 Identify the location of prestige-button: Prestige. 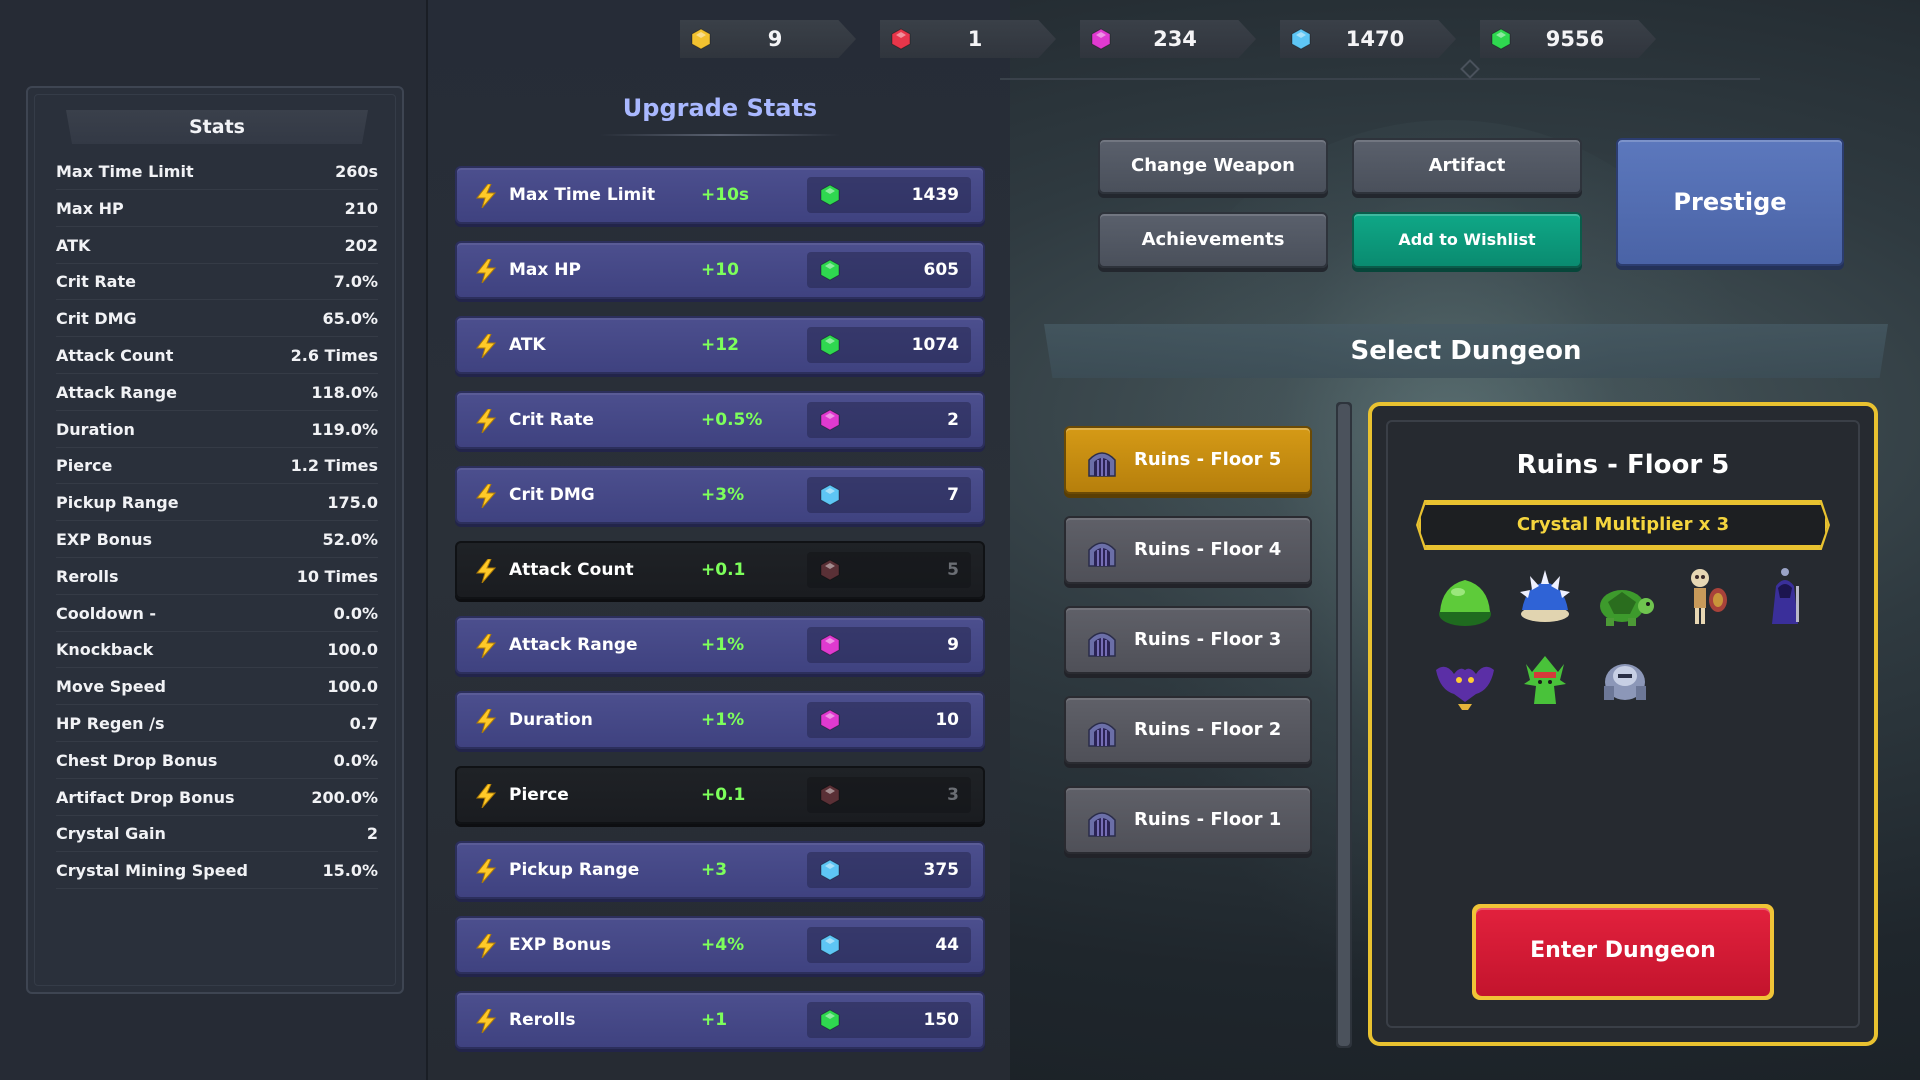
(1730, 202).